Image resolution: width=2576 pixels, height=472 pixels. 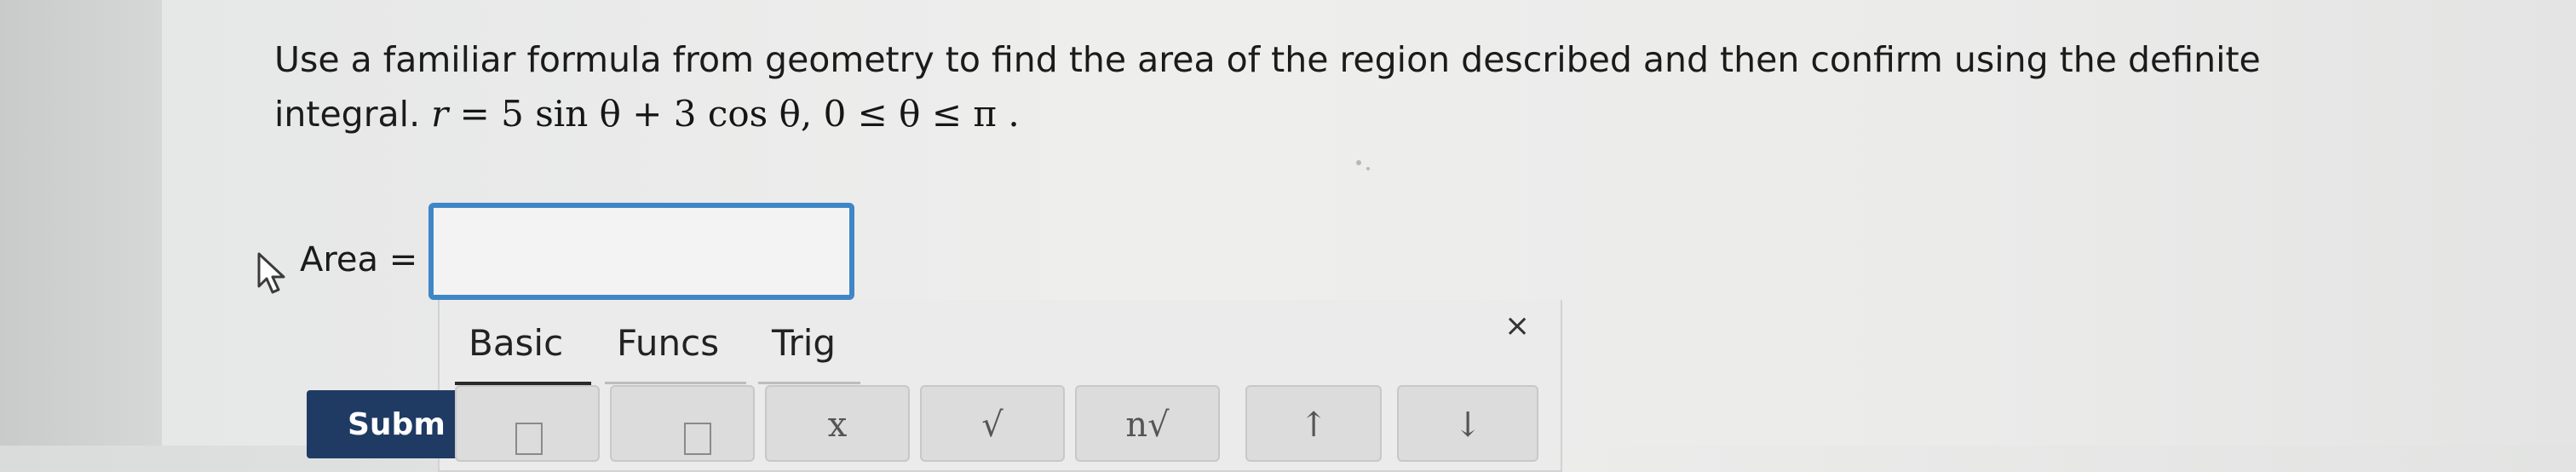 What do you see at coordinates (749, 114) in the screenshot?
I see `formula-expression: 5 sin θ + 3 cos θ, 0 ≤ θ ≤ π` at bounding box center [749, 114].